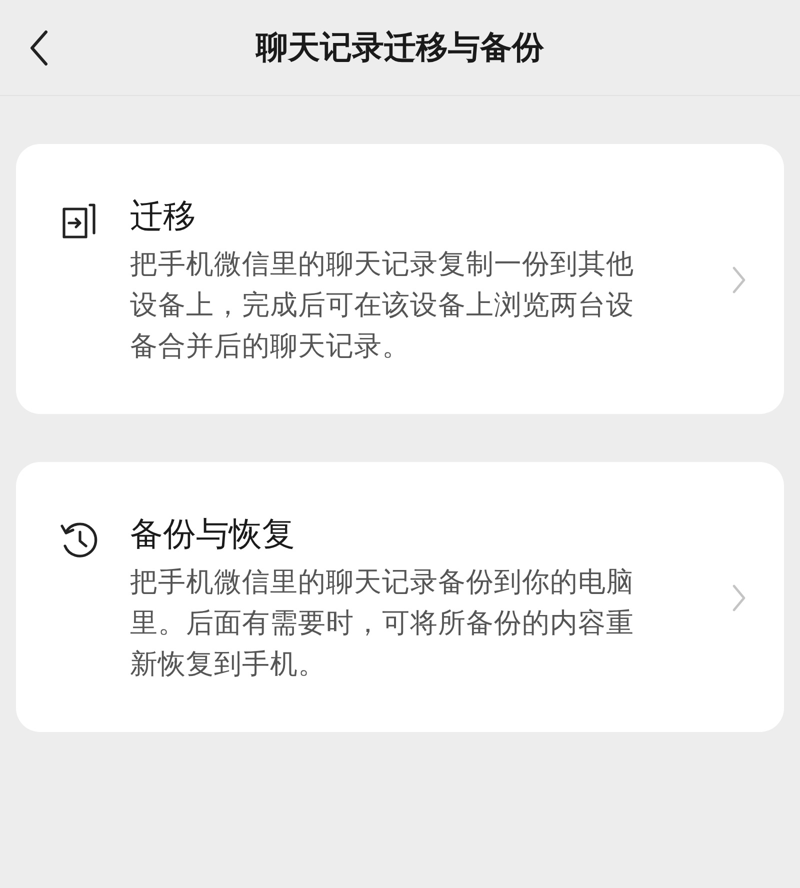  I want to click on import-icon, so click(79, 221).